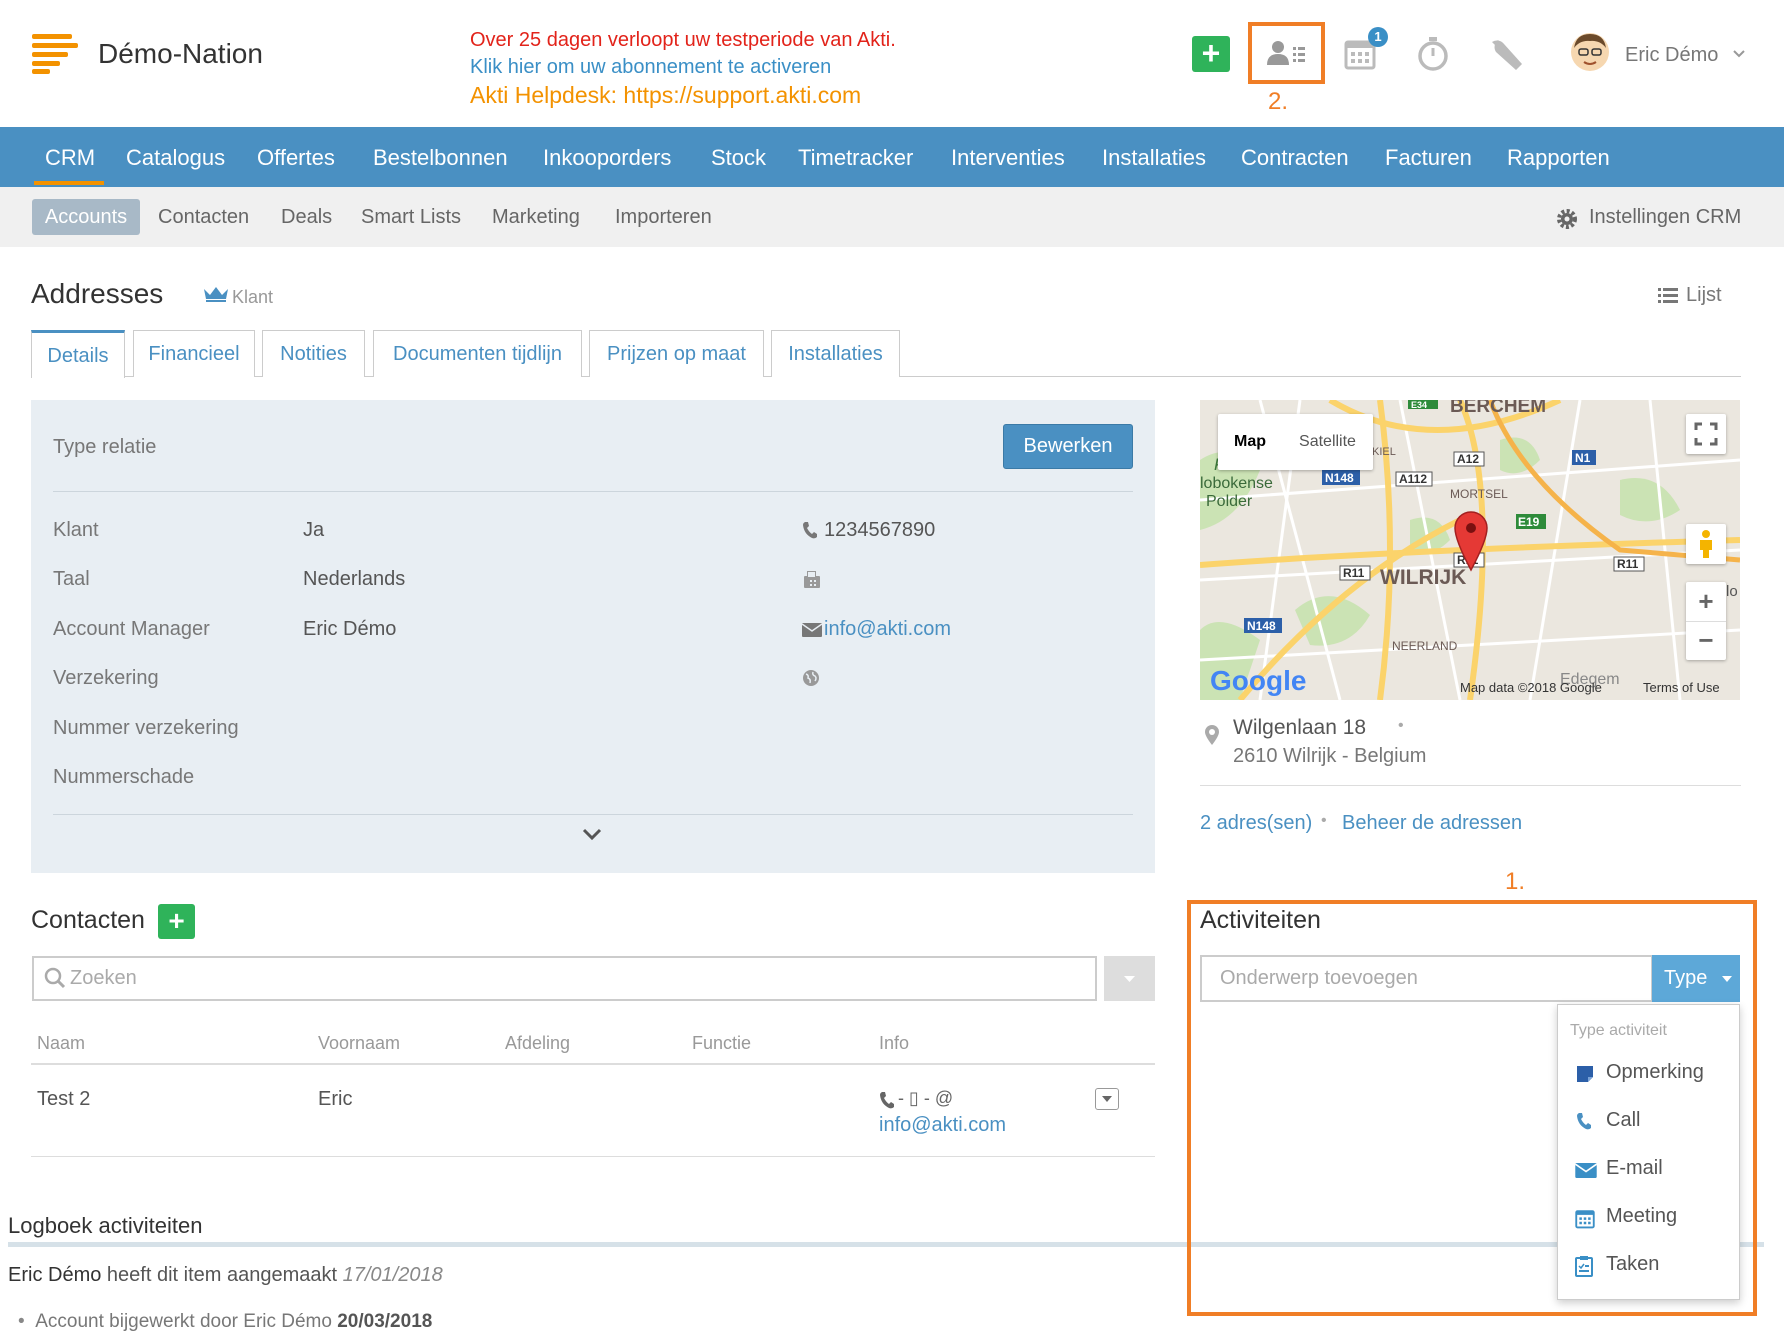 The image size is (1784, 1338). What do you see at coordinates (650, 67) in the screenshot?
I see `activate-subscription-link: Klik hier om uw abonnement te activeren` at bounding box center [650, 67].